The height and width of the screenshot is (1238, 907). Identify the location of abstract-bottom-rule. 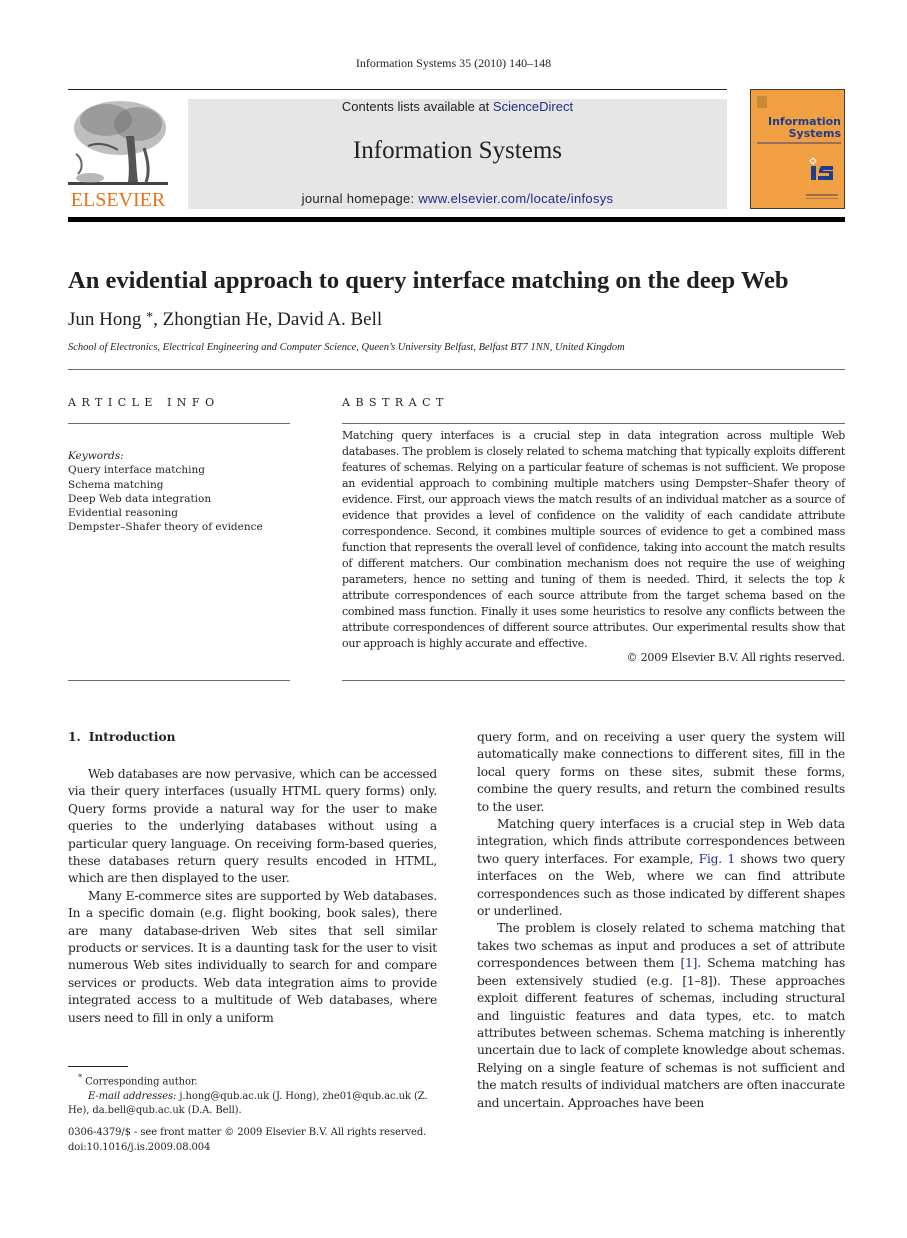
(593, 680).